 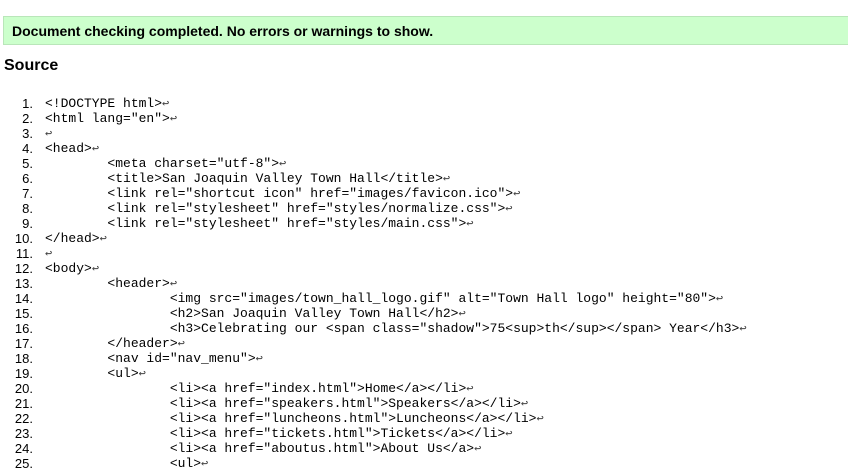 What do you see at coordinates (166, 163) in the screenshot?
I see `source-code: <meta charset="utf-8">↩` at bounding box center [166, 163].